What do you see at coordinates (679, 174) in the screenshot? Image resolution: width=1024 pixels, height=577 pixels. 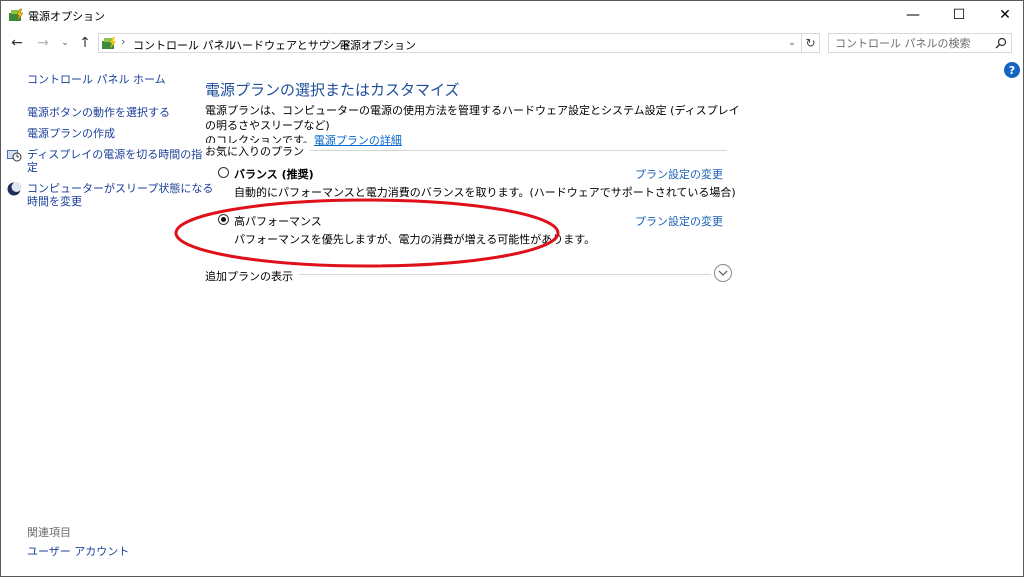 I see `plan-balanced-settings-link: プラン設定の変更` at bounding box center [679, 174].